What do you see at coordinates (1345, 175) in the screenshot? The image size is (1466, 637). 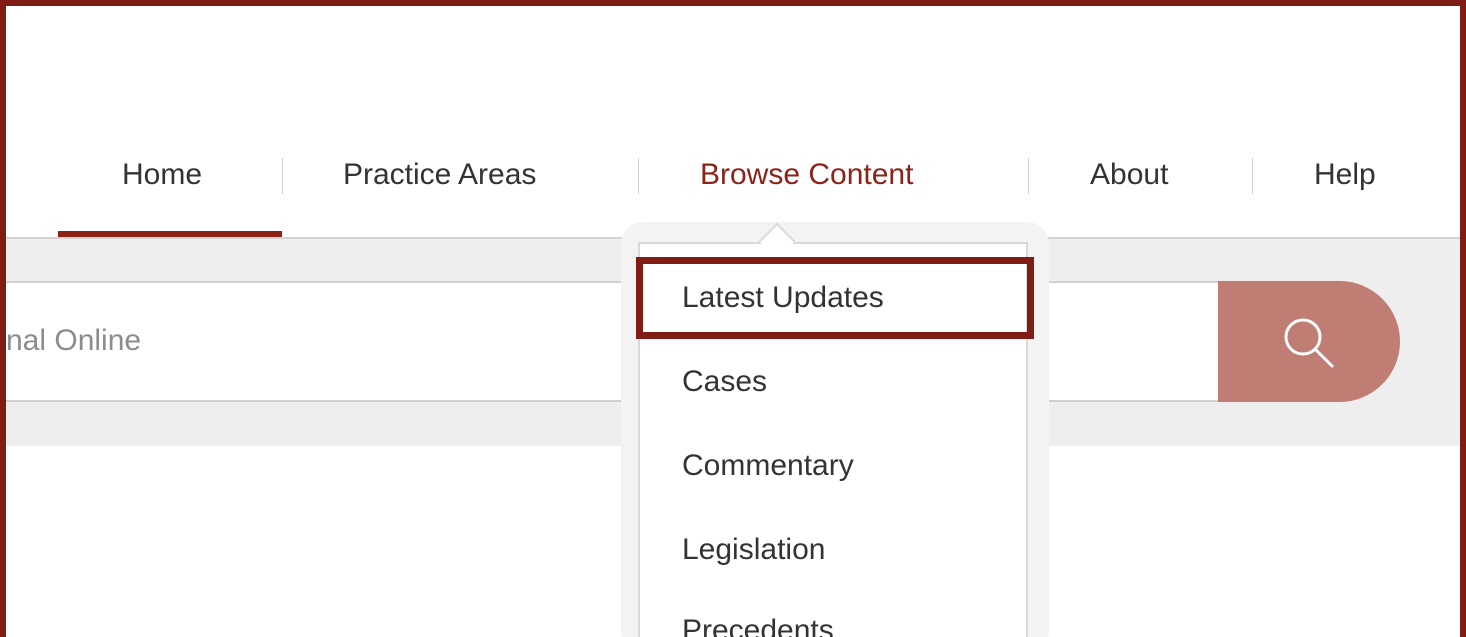 I see `nav-item-help: Help` at bounding box center [1345, 175].